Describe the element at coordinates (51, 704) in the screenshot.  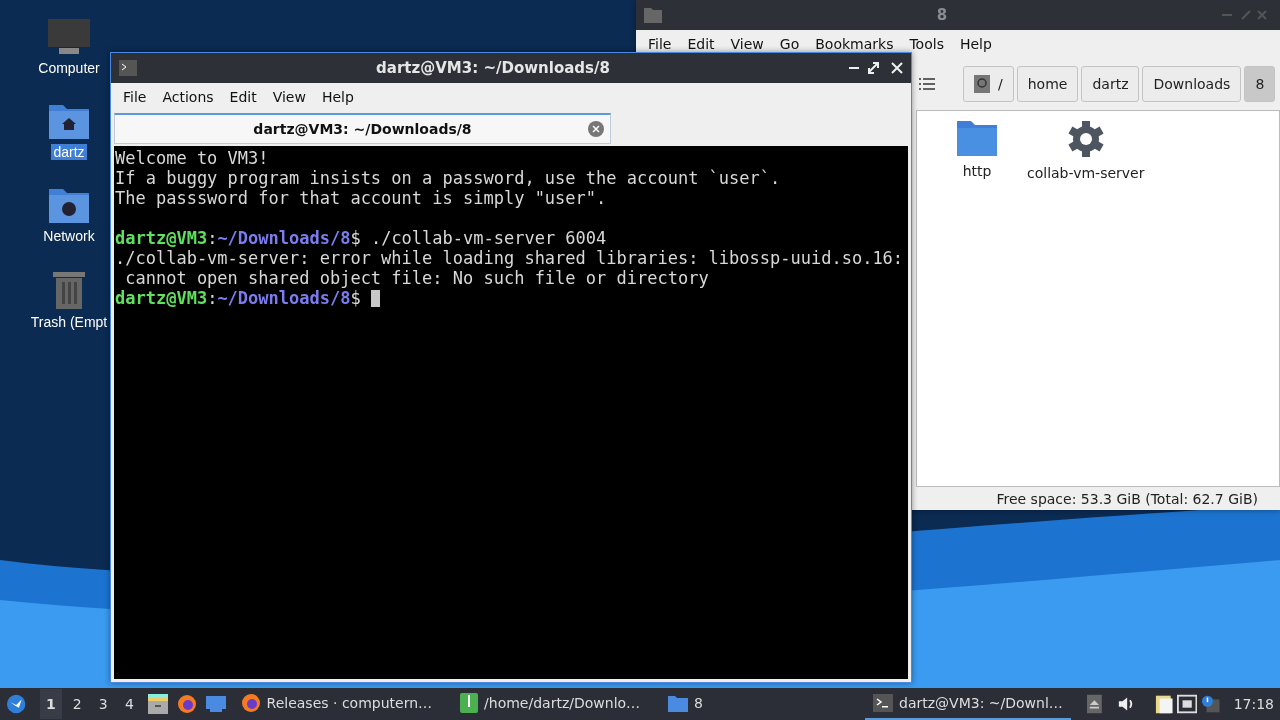
I see `workspace-button: 1` at that location.